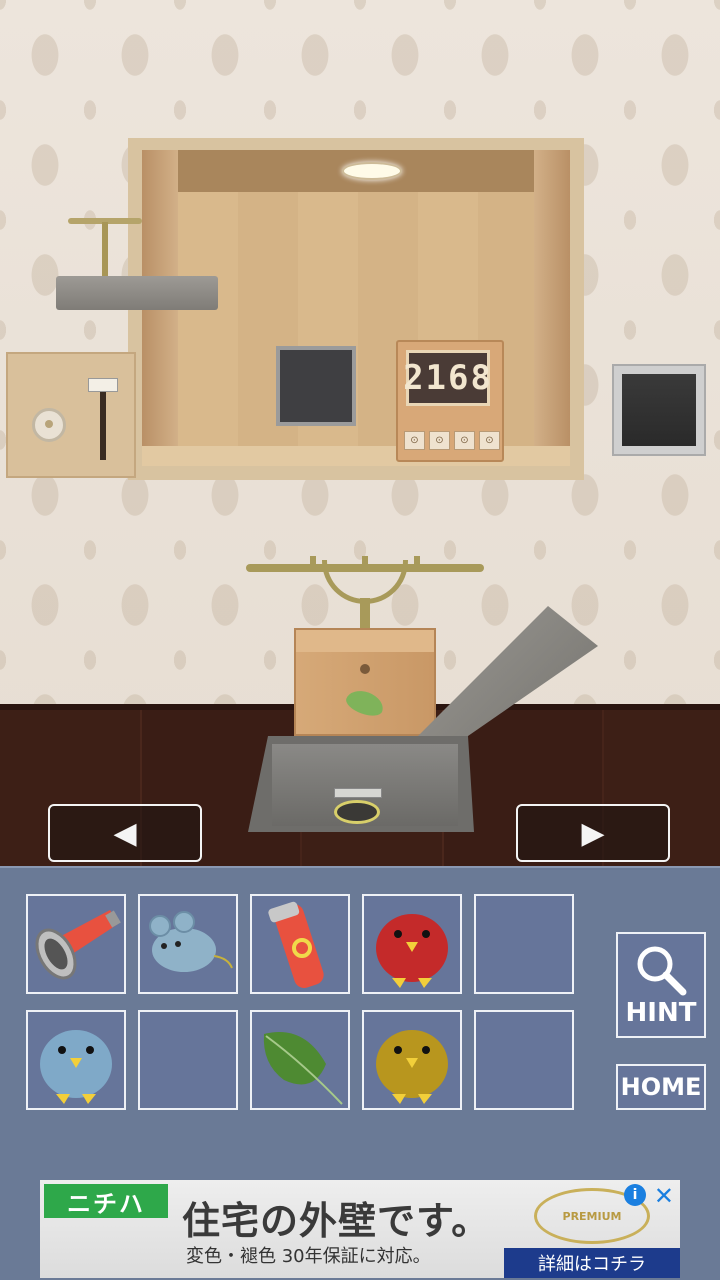 This screenshot has height=1280, width=720. Describe the element at coordinates (356, 456) in the screenshot. I see `niche-shelf-board` at that location.